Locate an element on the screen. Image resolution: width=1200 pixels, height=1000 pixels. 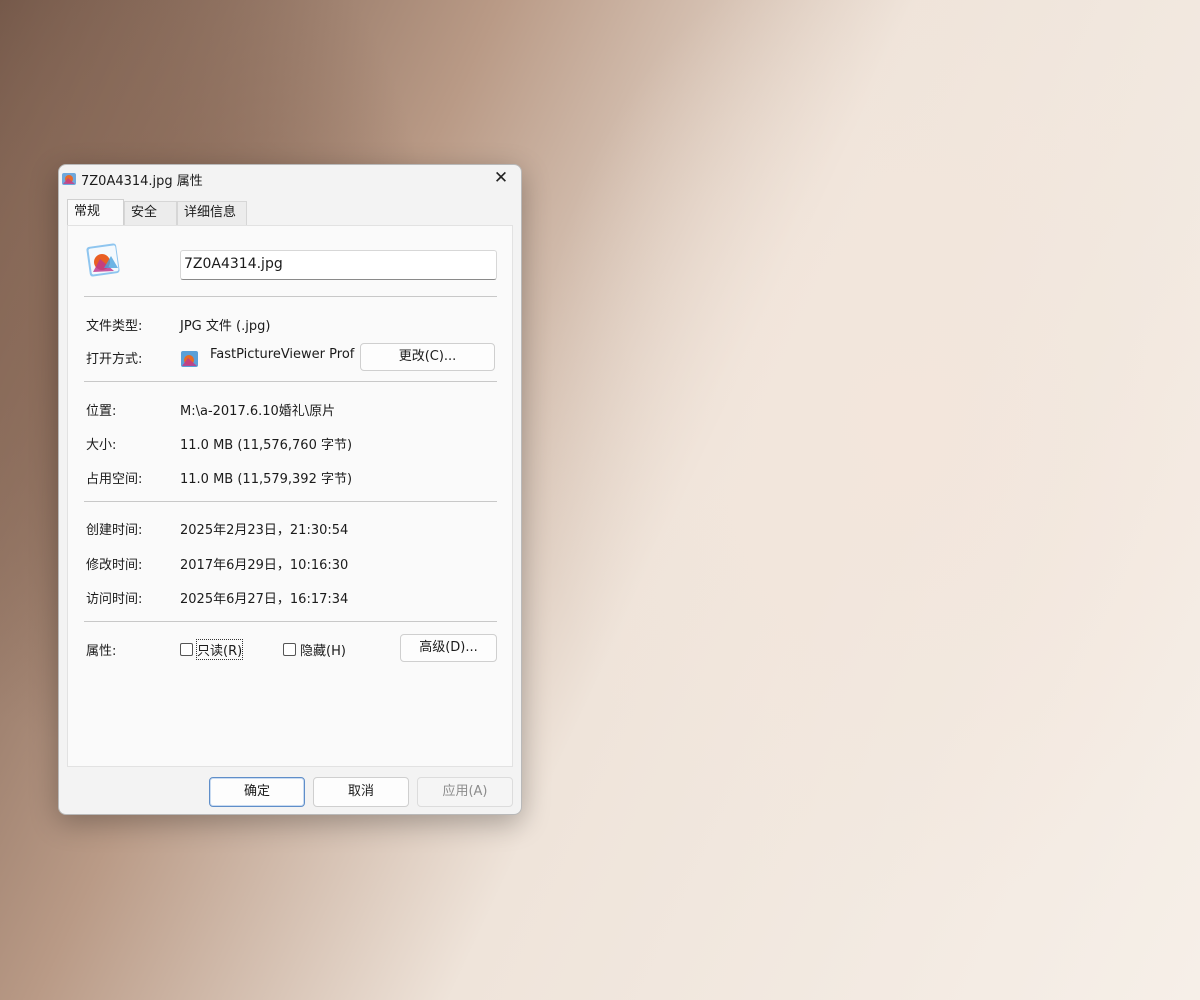
attributes-label: 属性: is located at coordinates (101, 651).